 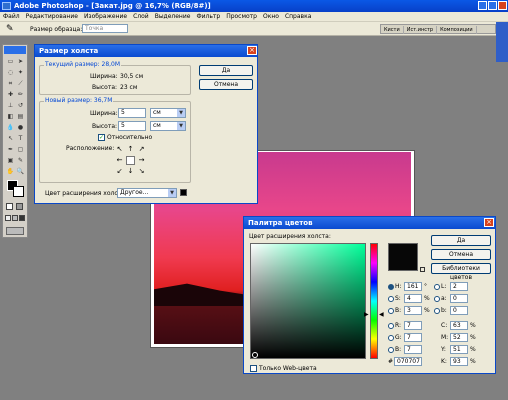 I want to click on stamp-tool-icon: ⊥, so click(x=10, y=105).